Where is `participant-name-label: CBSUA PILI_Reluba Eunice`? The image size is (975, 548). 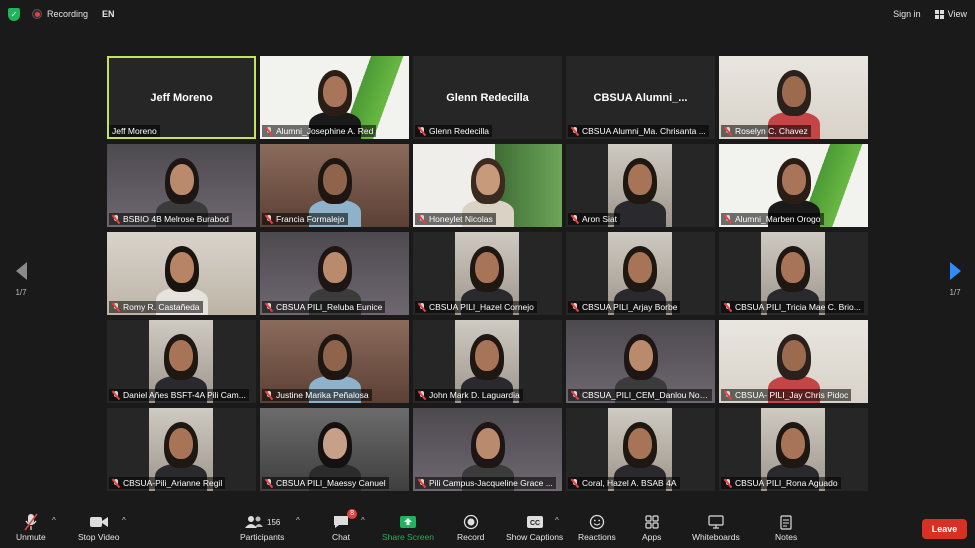 participant-name-label: CBSUA PILI_Reluba Eunice is located at coordinates (324, 307).